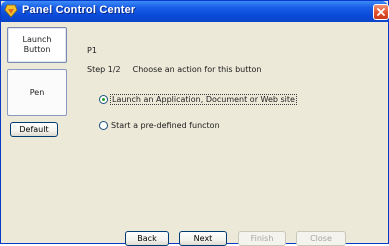  I want to click on close-window-button, so click(381, 12).